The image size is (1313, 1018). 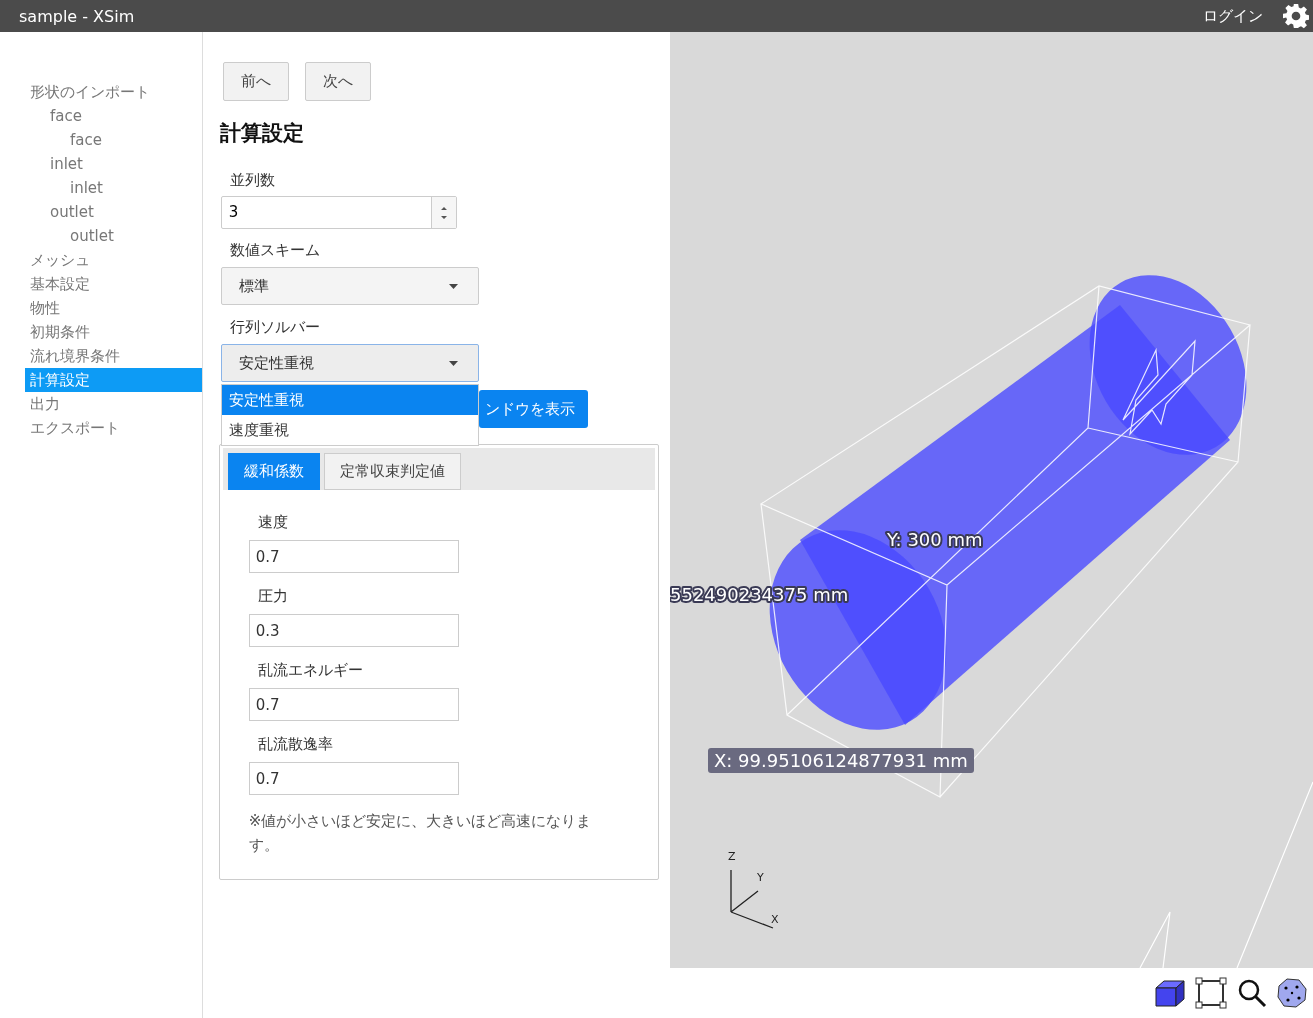 What do you see at coordinates (113, 260) in the screenshot?
I see `sidebar-item: メッシュ` at bounding box center [113, 260].